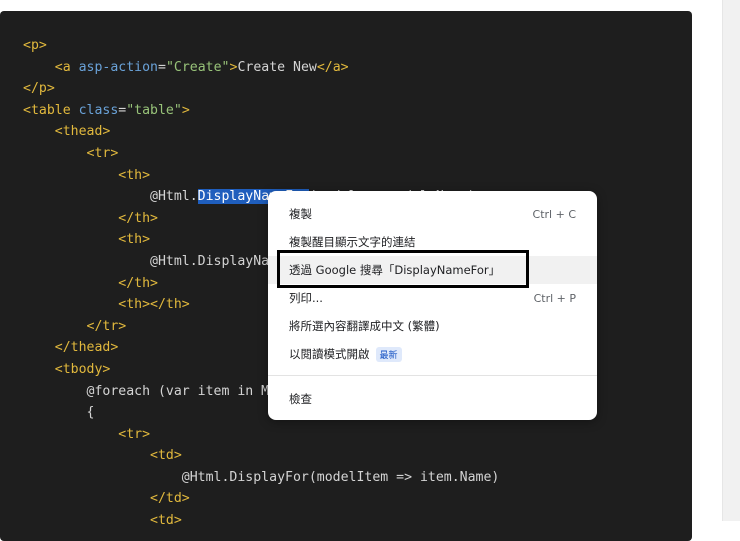 The height and width of the screenshot is (541, 740). I want to click on code-token: </p>, so click(39, 89).